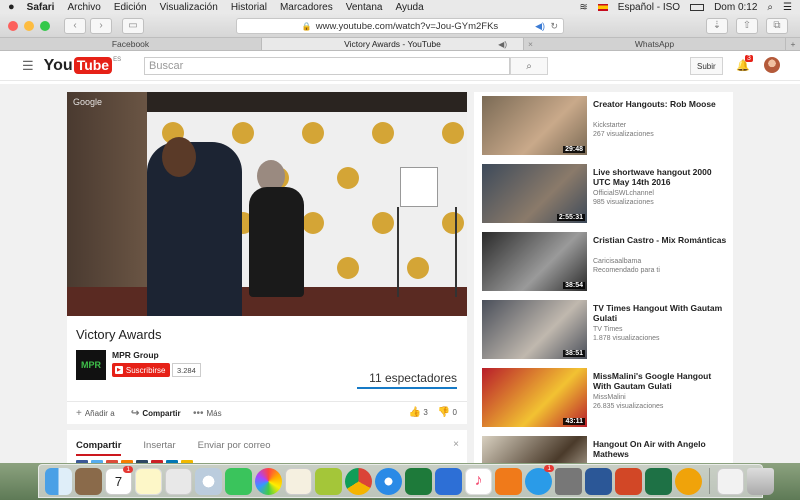  I want to click on photos-icon, so click(268, 481).